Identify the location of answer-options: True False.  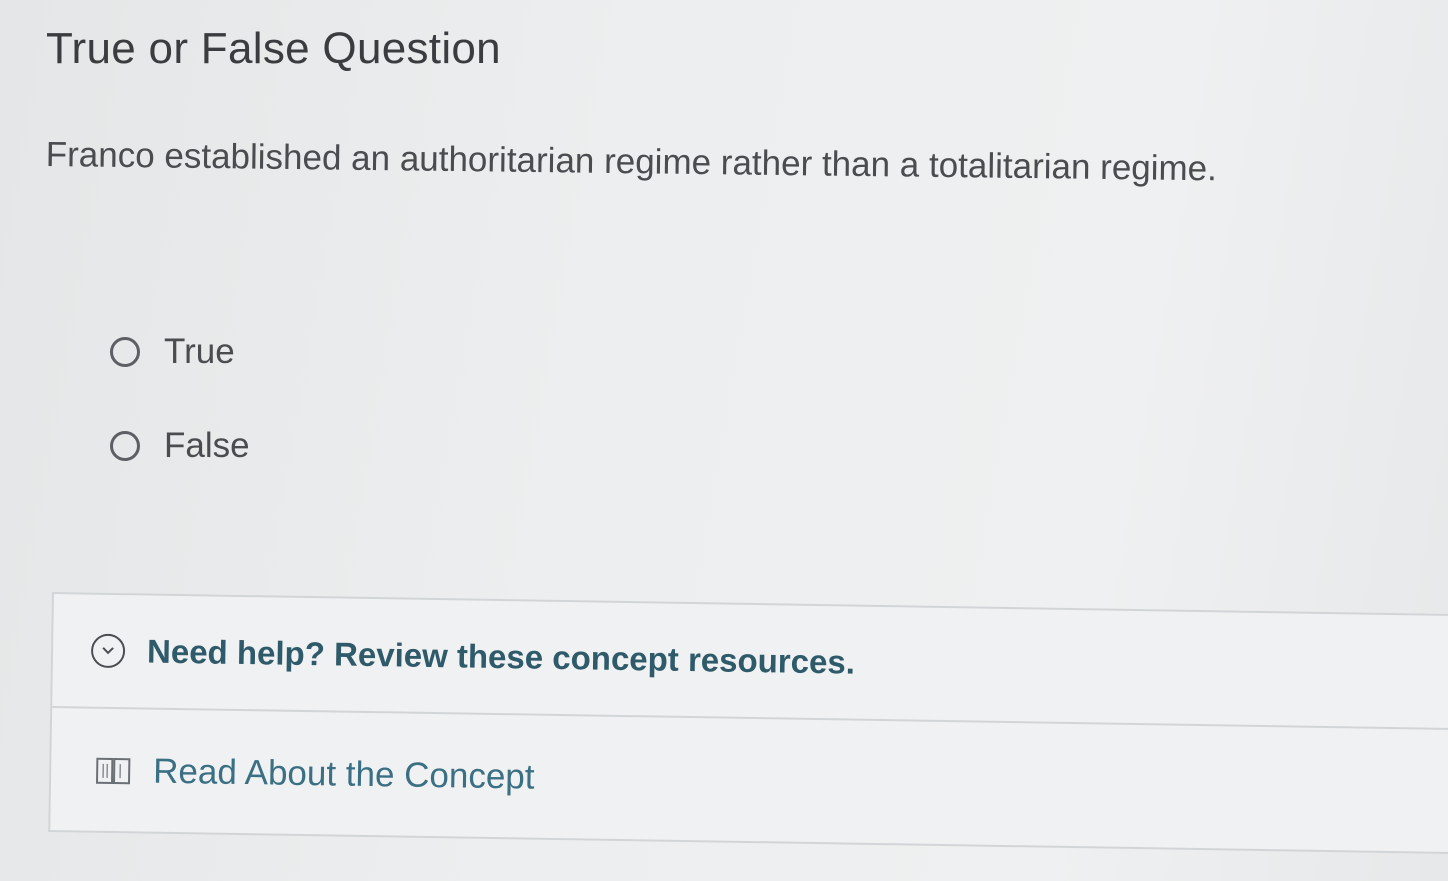
(180, 420).